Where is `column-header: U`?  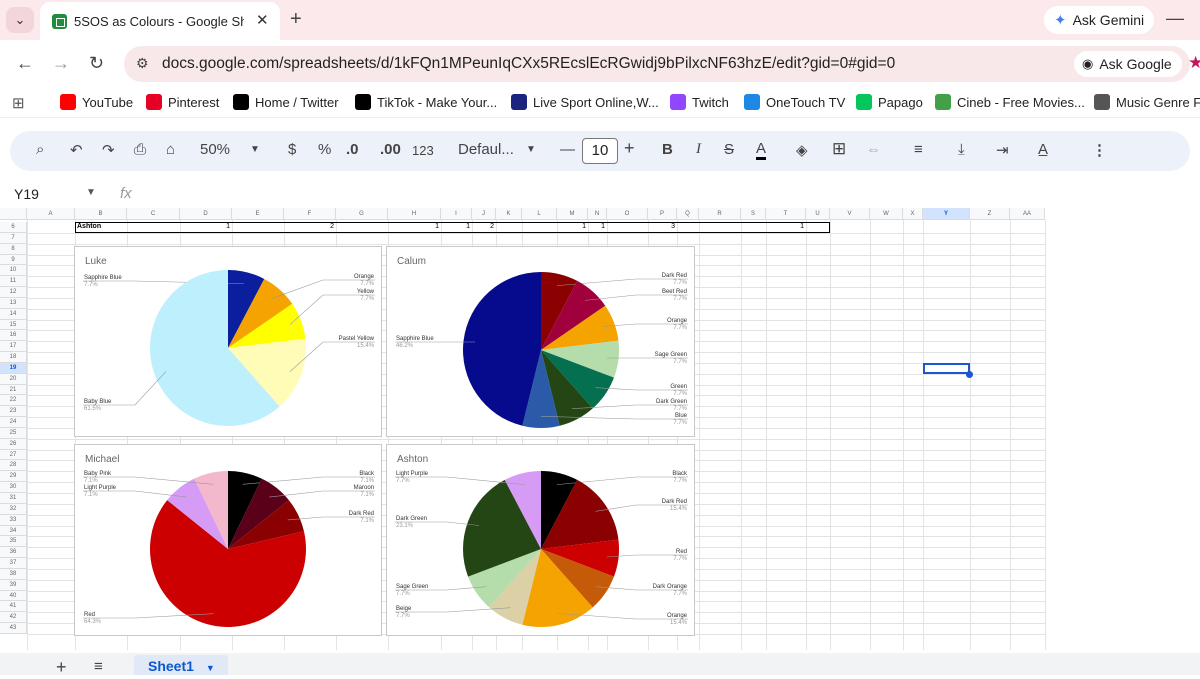
column-header: U is located at coordinates (818, 214).